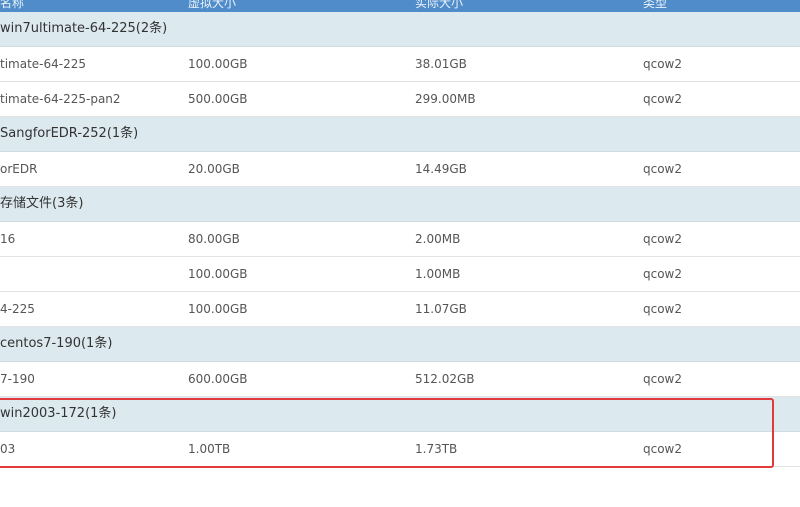  Describe the element at coordinates (8, 239) in the screenshot. I see `cell-name: 16` at that location.